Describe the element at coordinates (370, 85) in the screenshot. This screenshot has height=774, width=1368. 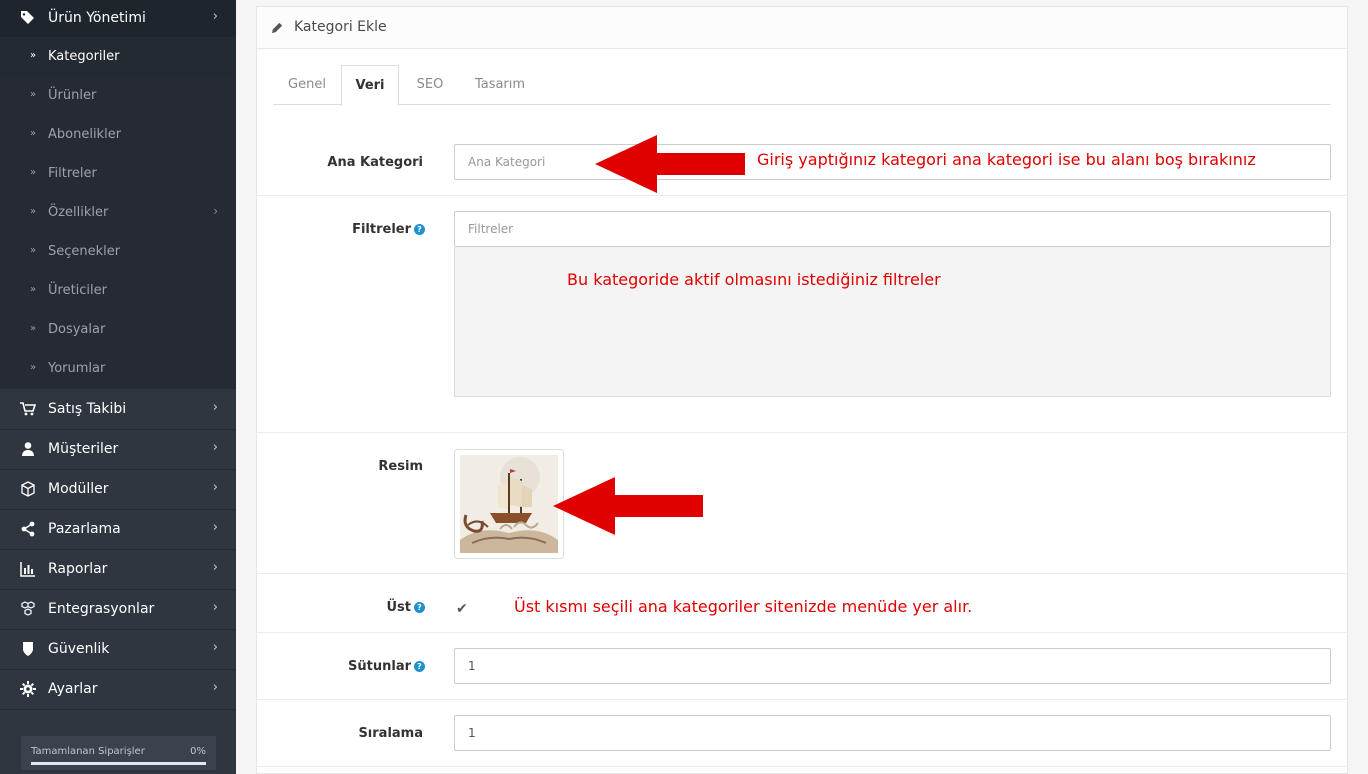
I see `tab-veri: Veri` at that location.